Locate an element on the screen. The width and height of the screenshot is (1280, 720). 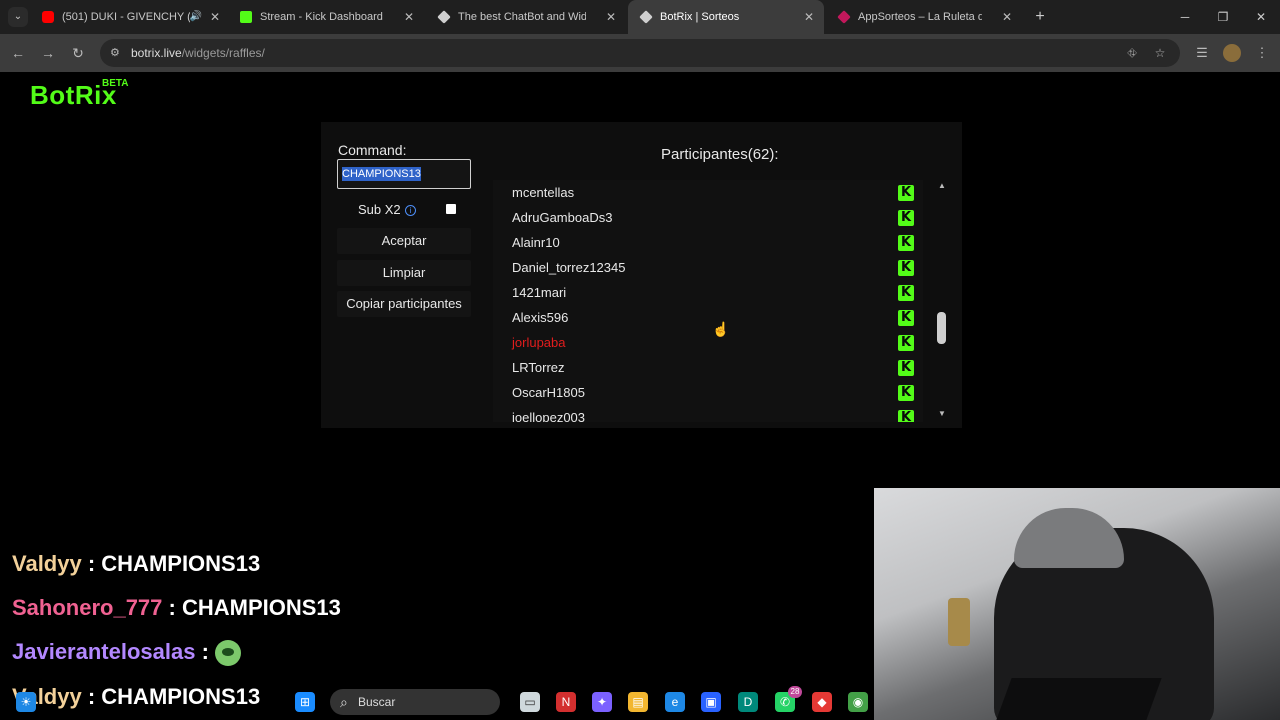
speaker-icon: 🔊 is located at coordinates (196, 17).